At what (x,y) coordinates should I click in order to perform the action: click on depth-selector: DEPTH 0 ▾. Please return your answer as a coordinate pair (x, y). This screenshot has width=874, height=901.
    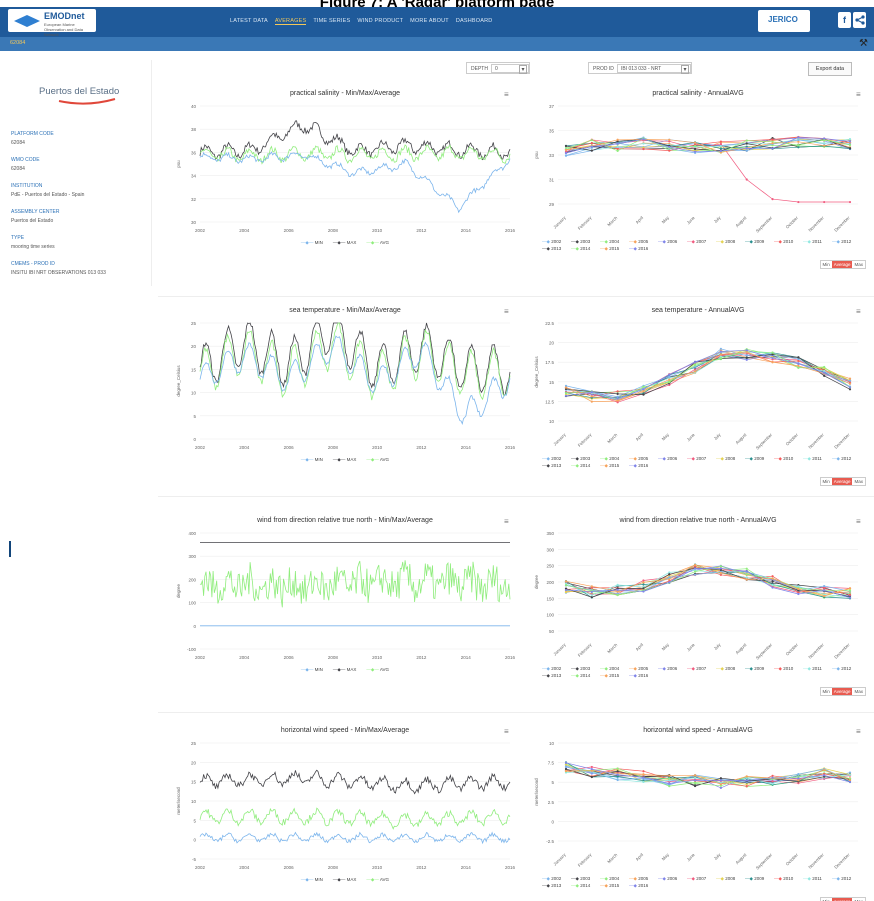
    Looking at the image, I should click on (498, 68).